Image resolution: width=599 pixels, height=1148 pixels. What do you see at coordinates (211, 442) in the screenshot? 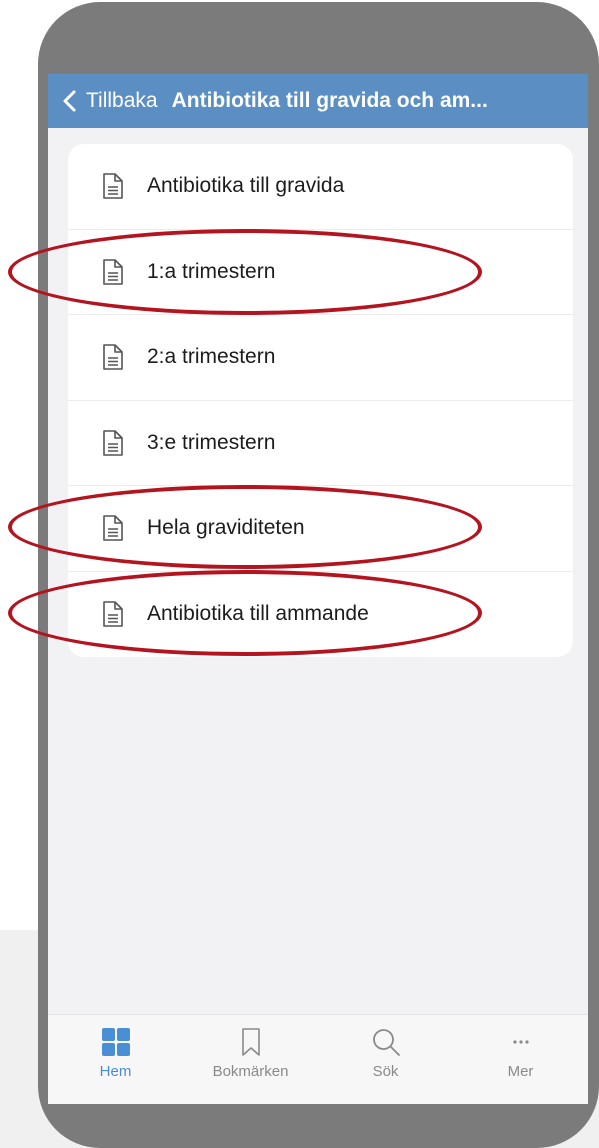
I see `list-item-label: 3:e trimestern` at bounding box center [211, 442].